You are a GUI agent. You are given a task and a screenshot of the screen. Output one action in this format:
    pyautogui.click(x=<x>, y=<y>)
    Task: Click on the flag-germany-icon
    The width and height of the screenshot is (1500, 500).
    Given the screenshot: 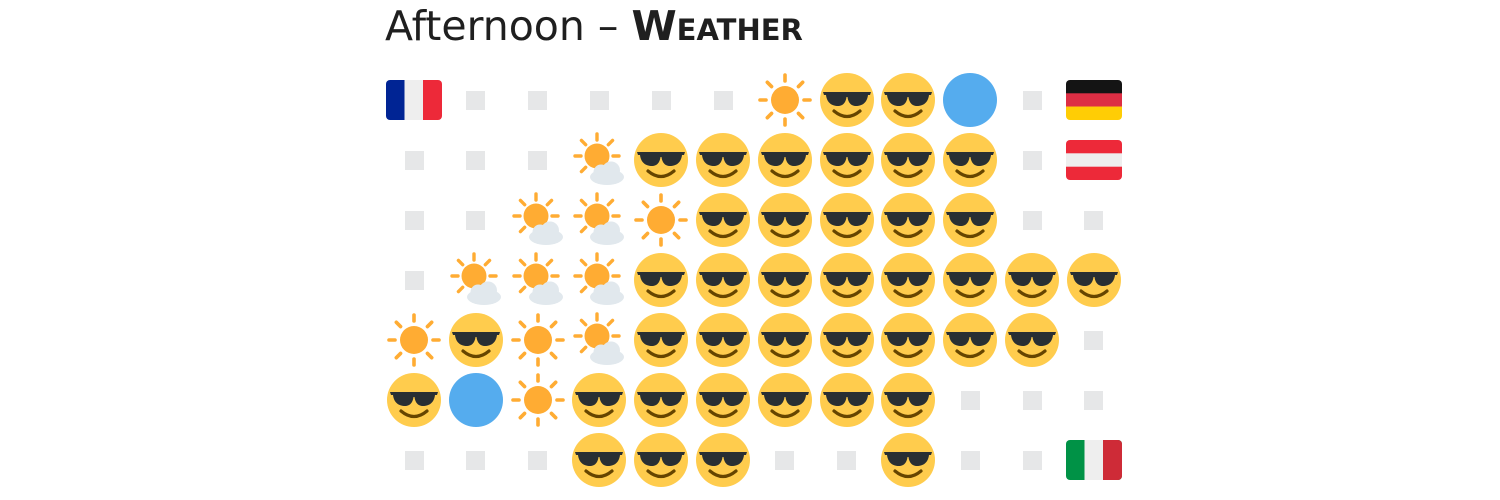 What is the action you would take?
    pyautogui.click(x=1093, y=100)
    